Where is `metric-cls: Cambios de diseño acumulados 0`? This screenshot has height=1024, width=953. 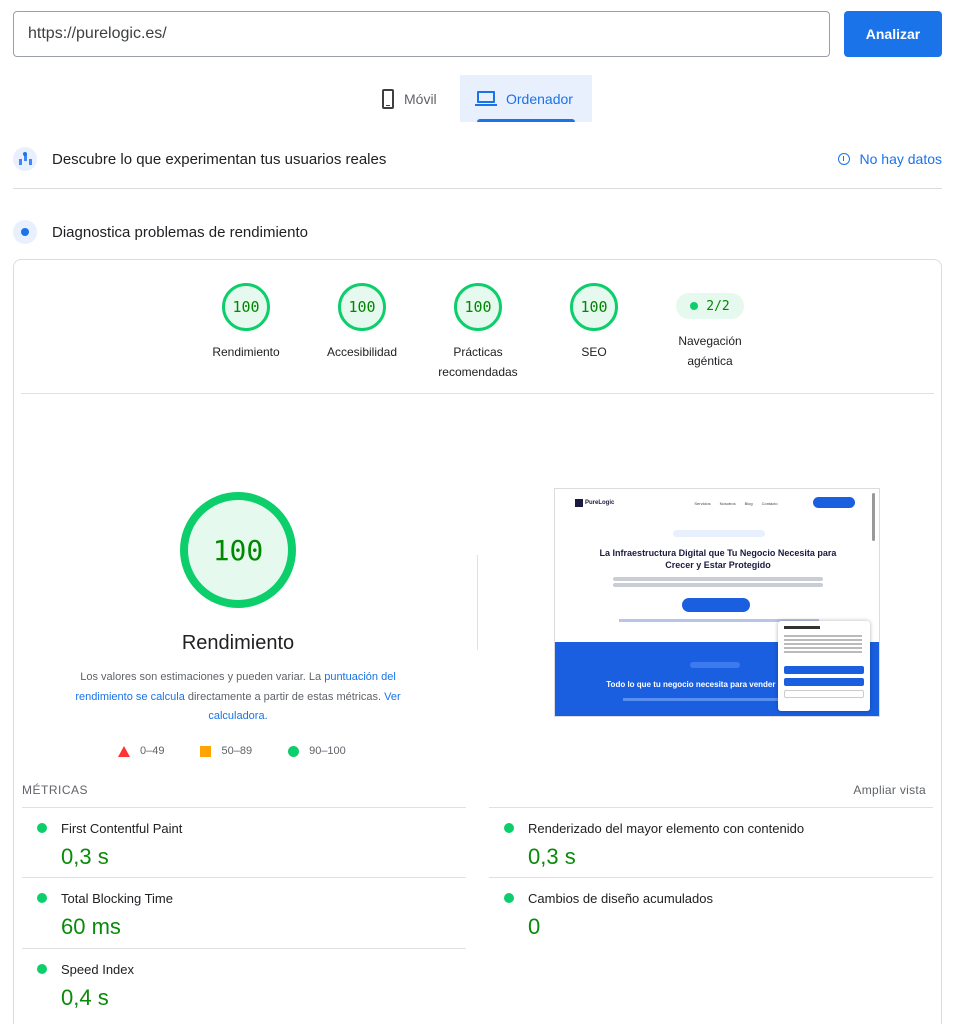
metric-cls: Cambios de diseño acumulados 0 is located at coordinates (711, 912).